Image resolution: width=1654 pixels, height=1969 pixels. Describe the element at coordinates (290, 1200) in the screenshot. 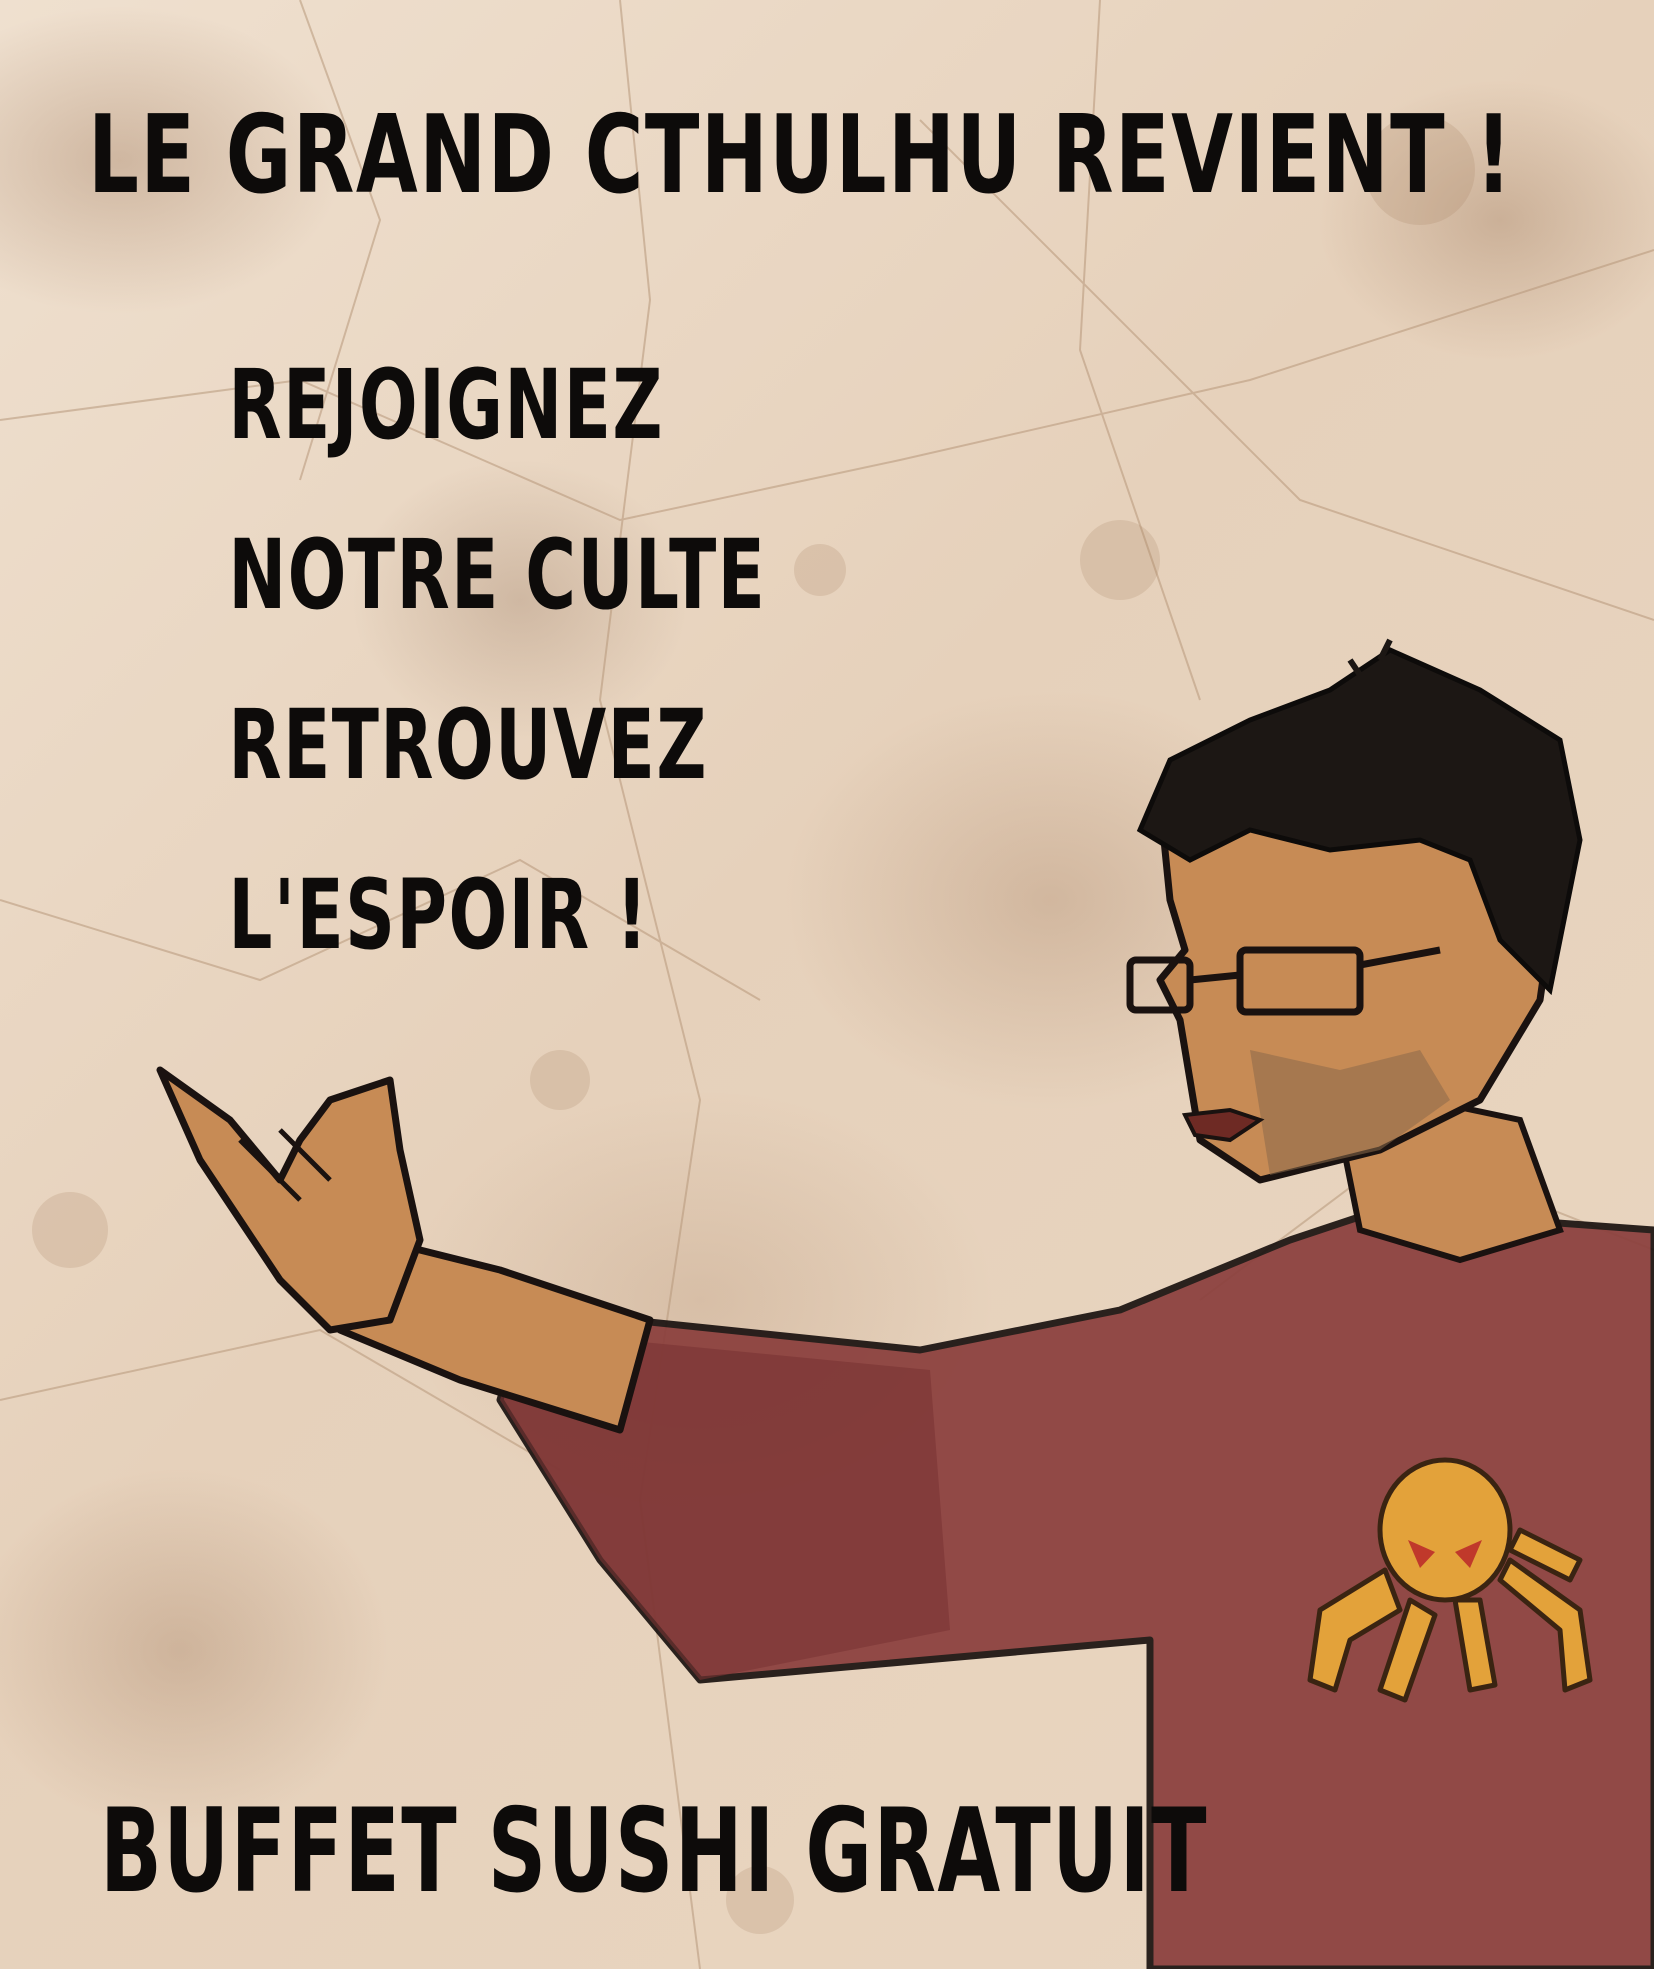

I see `raised-hand` at that location.